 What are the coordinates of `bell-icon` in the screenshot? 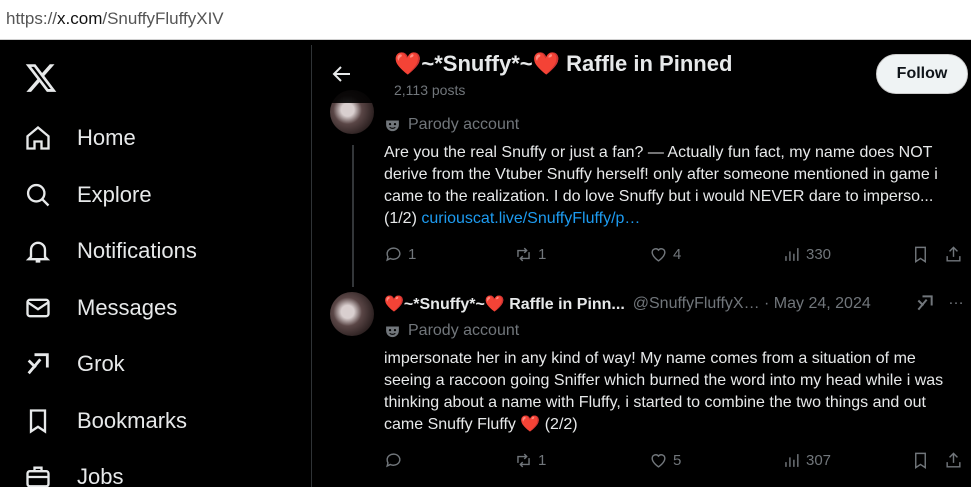 It's located at (38, 252).